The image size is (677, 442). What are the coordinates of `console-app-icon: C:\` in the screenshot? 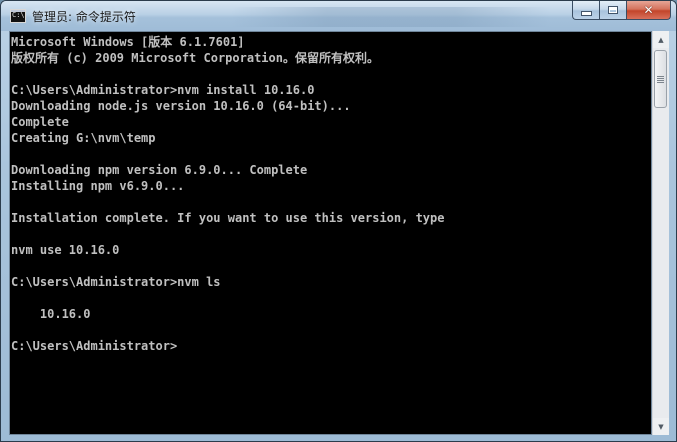 It's located at (18, 16).